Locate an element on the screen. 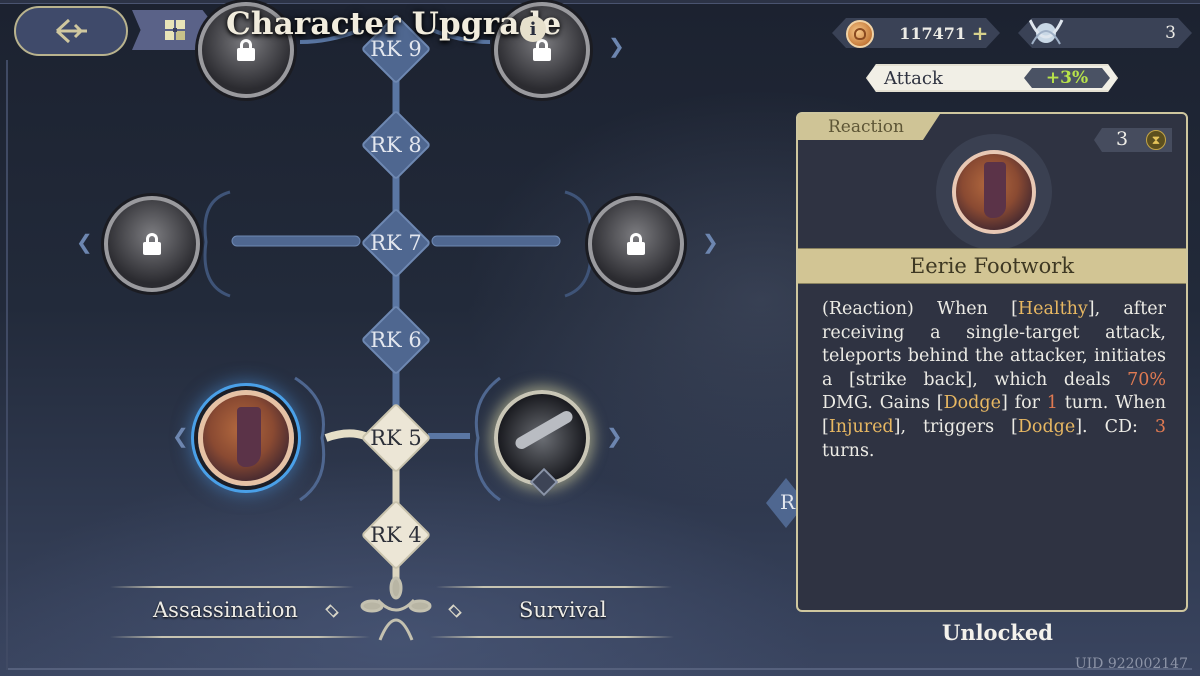  hourglass-icon: ⧗ is located at coordinates (1156, 140).